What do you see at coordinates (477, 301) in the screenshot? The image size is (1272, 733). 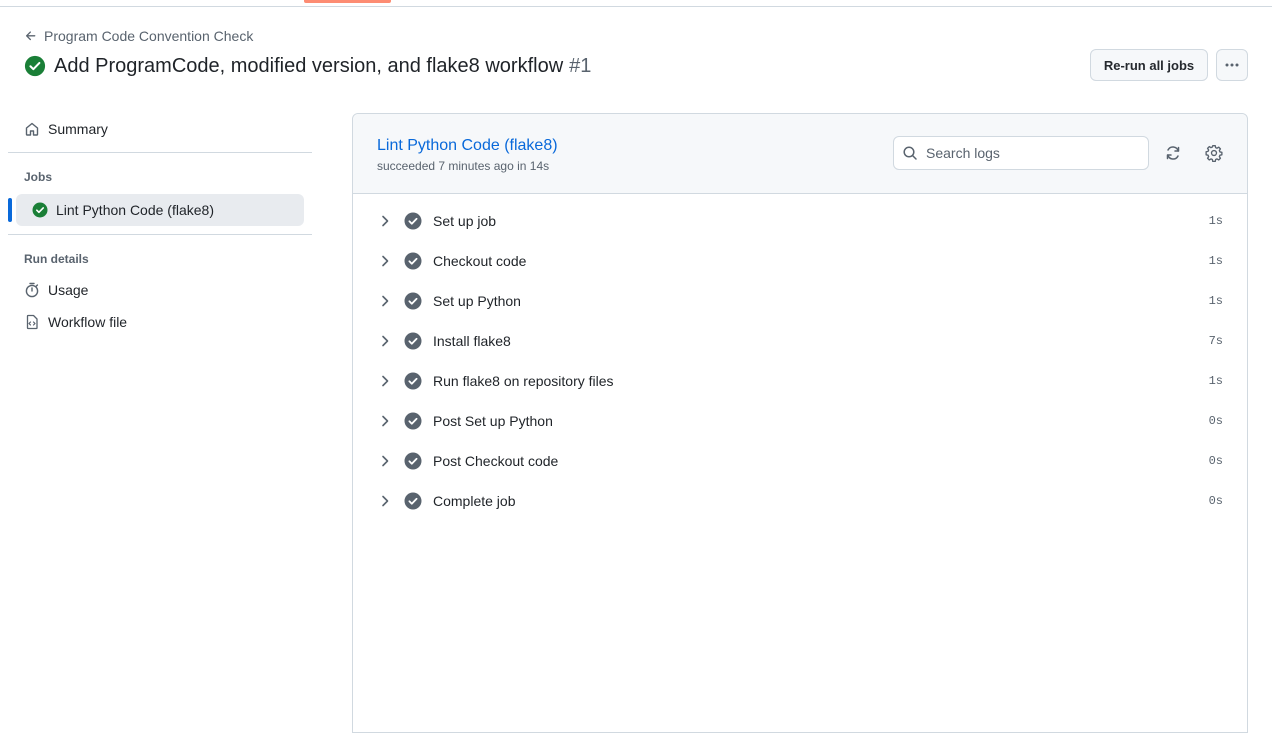 I see `step-name: Set up Python` at bounding box center [477, 301].